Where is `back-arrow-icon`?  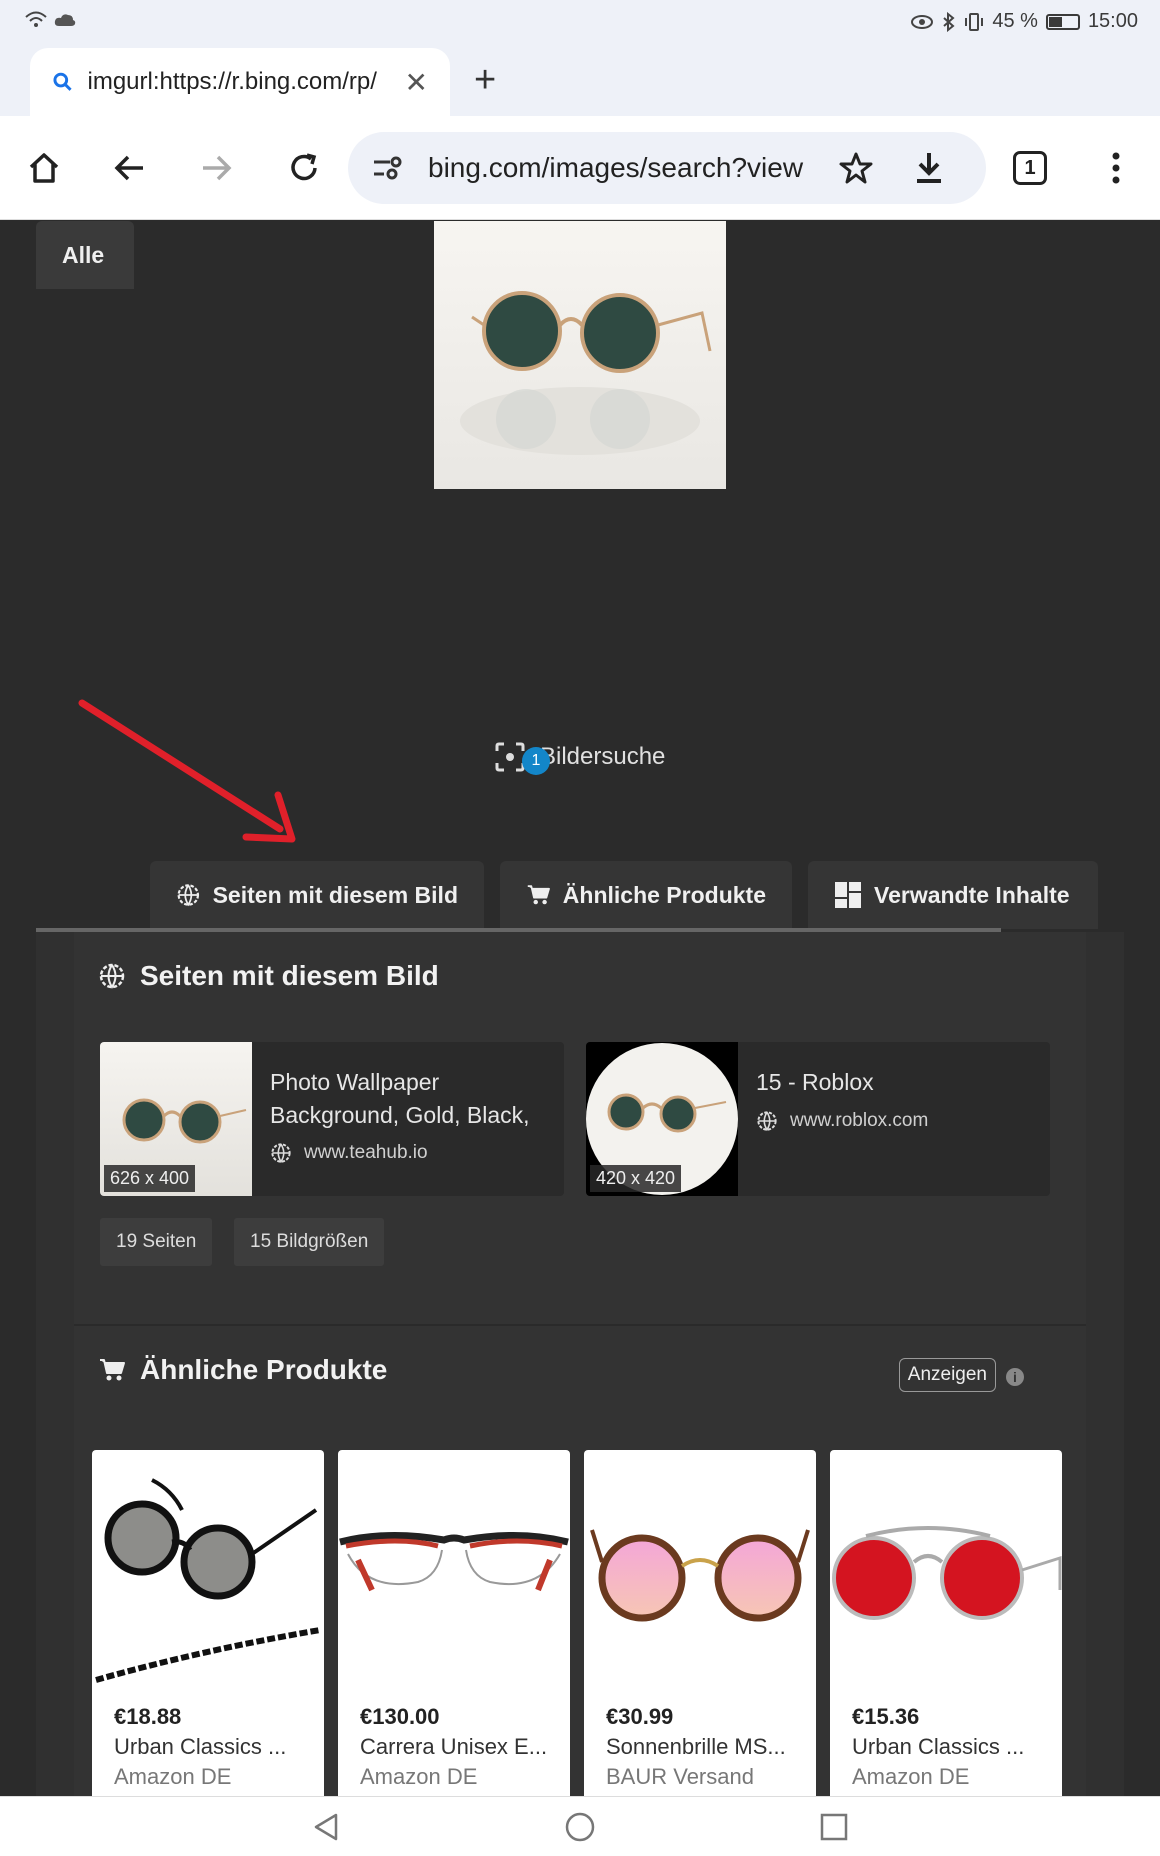 back-arrow-icon is located at coordinates (128, 168).